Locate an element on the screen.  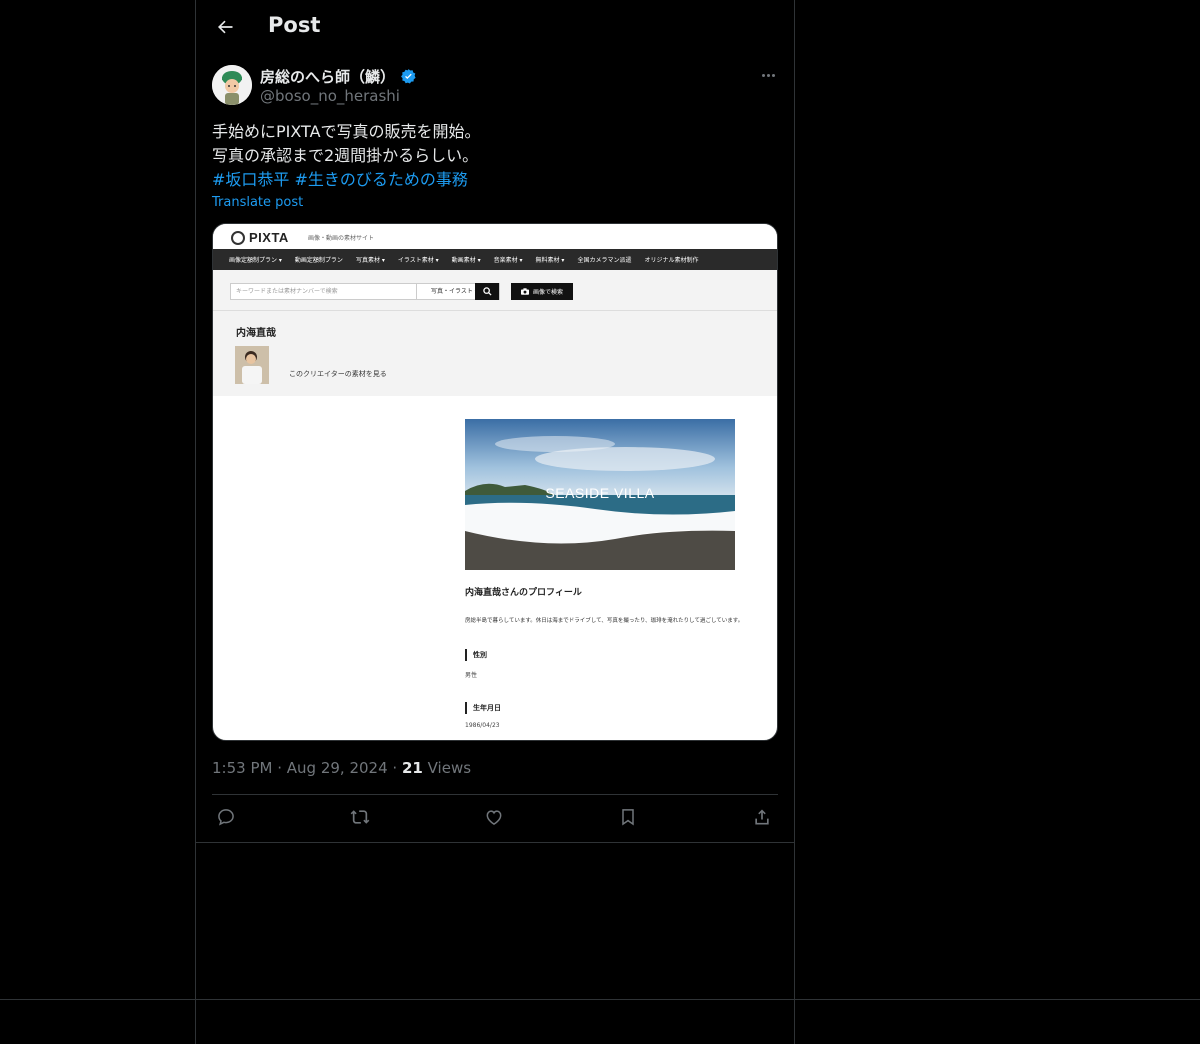
pixta-hero-image: SEASIDE VILLA is located at coordinates (600, 494).